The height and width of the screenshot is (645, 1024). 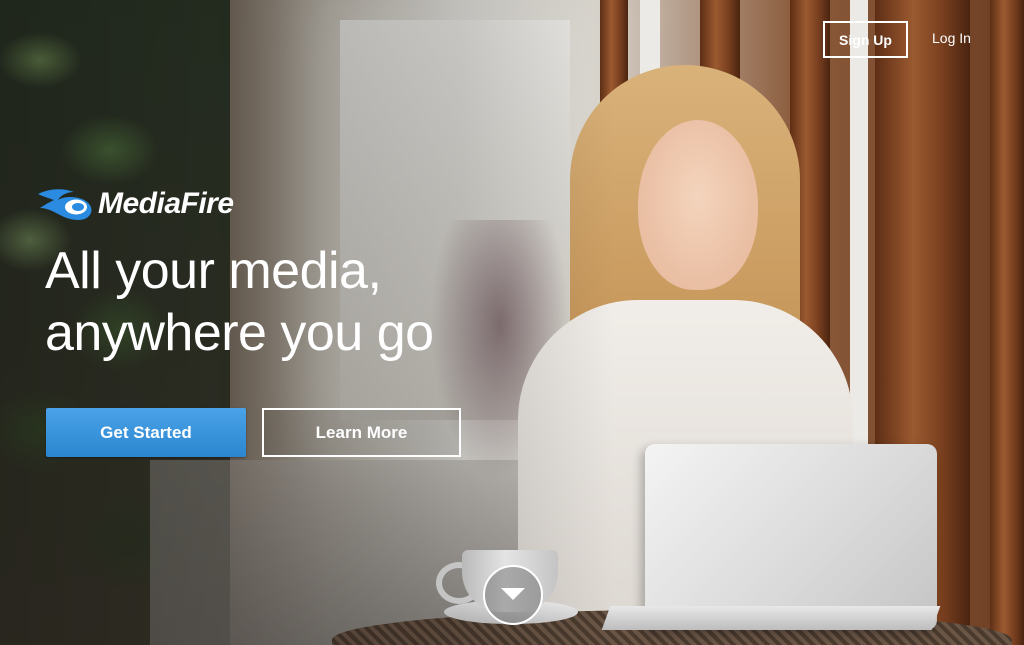 What do you see at coordinates (239, 333) in the screenshot?
I see `headline-line-2: anywhere you go` at bounding box center [239, 333].